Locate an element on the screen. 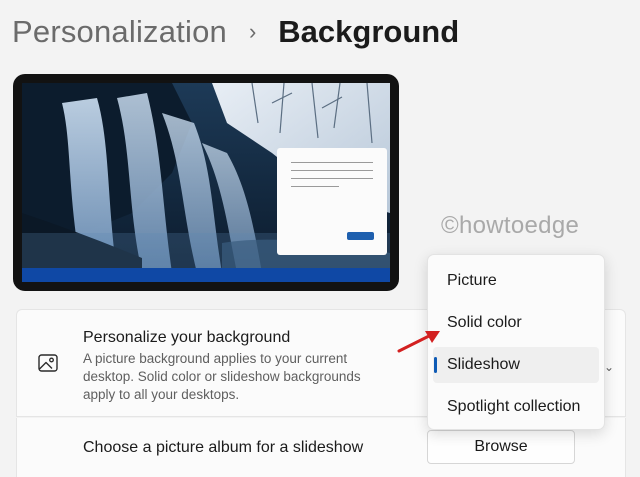 This screenshot has width=640, height=477. preview-taskbar is located at coordinates (206, 275).